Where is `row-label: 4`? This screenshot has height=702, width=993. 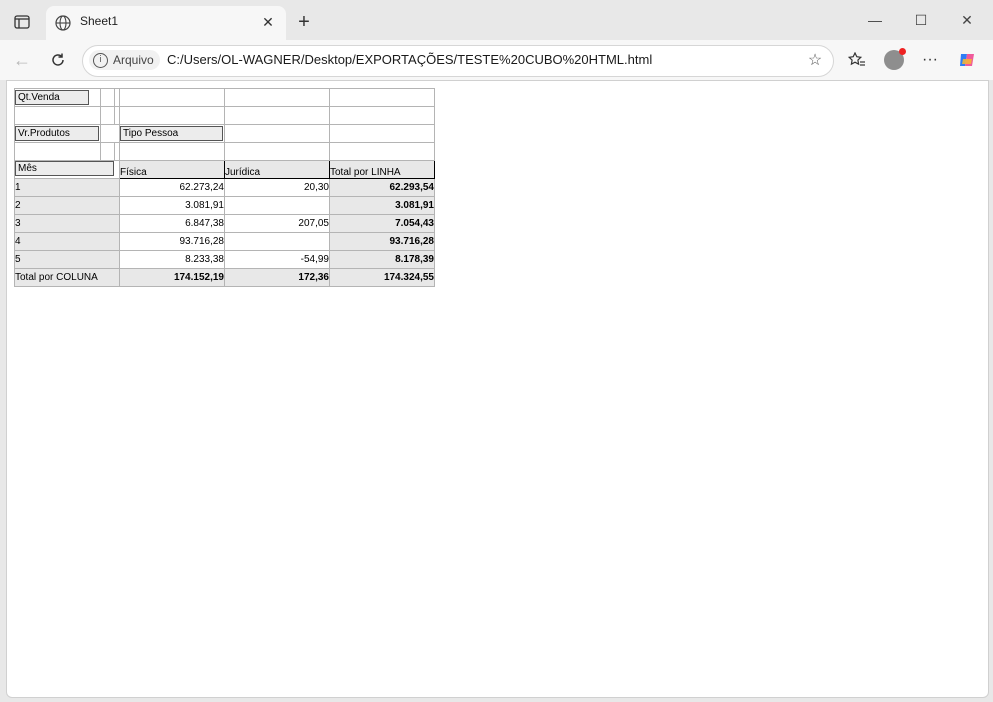
row-label: 4 is located at coordinates (67, 241).